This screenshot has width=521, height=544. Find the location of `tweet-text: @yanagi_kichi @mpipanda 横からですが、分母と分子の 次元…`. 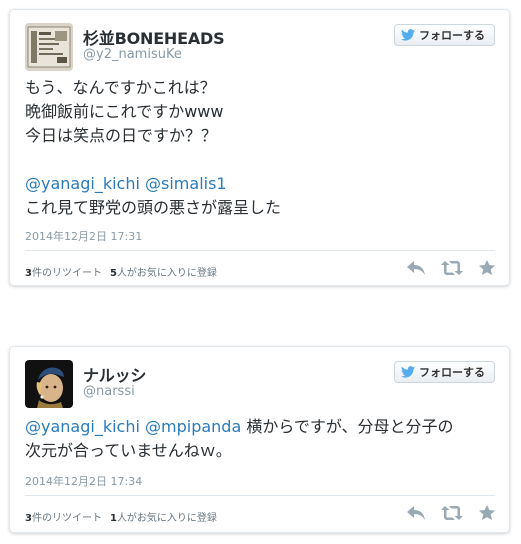

tweet-text: @yanagi_kichi @mpipanda 横からですが、分母と分子の 次元… is located at coordinates (260, 439).